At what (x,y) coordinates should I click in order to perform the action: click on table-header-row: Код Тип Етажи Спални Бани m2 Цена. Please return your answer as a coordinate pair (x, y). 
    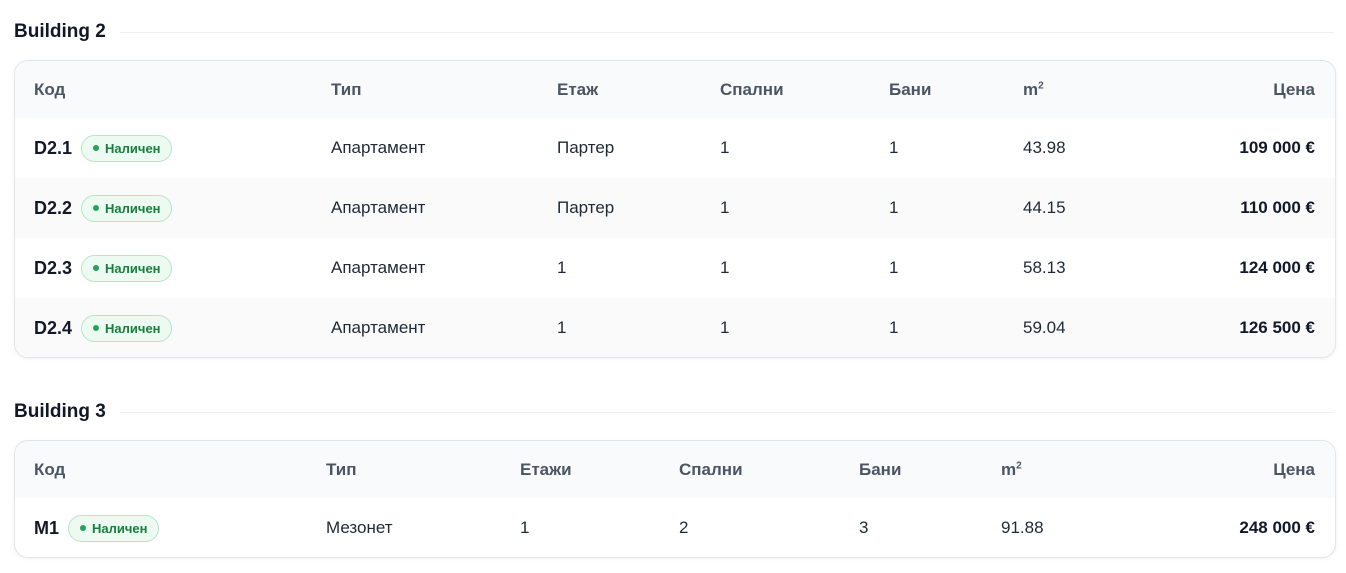
    Looking at the image, I should click on (675, 469).